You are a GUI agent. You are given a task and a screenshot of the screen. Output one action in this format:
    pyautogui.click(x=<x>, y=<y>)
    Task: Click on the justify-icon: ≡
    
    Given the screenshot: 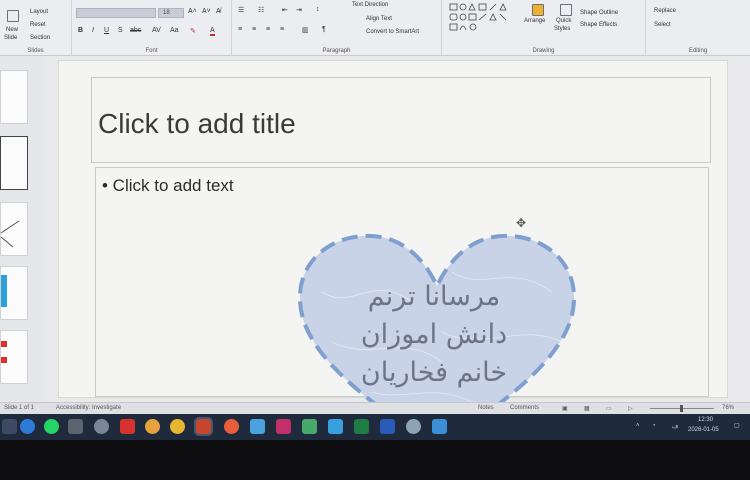 What is the action you would take?
    pyautogui.click(x=282, y=29)
    